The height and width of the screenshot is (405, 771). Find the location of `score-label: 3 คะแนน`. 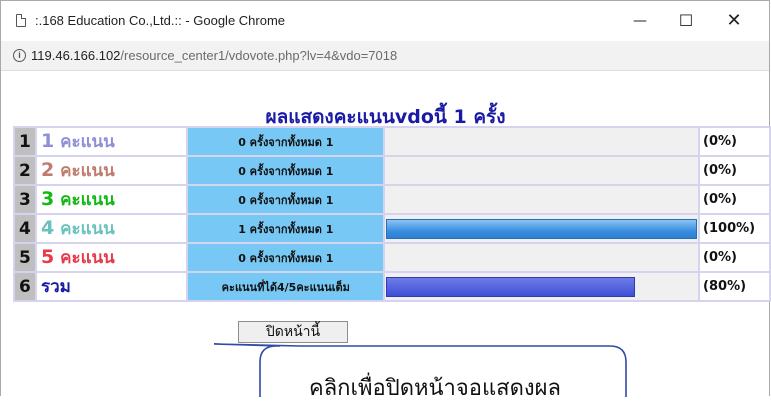

score-label: 3 คะแนน is located at coordinates (111, 199).